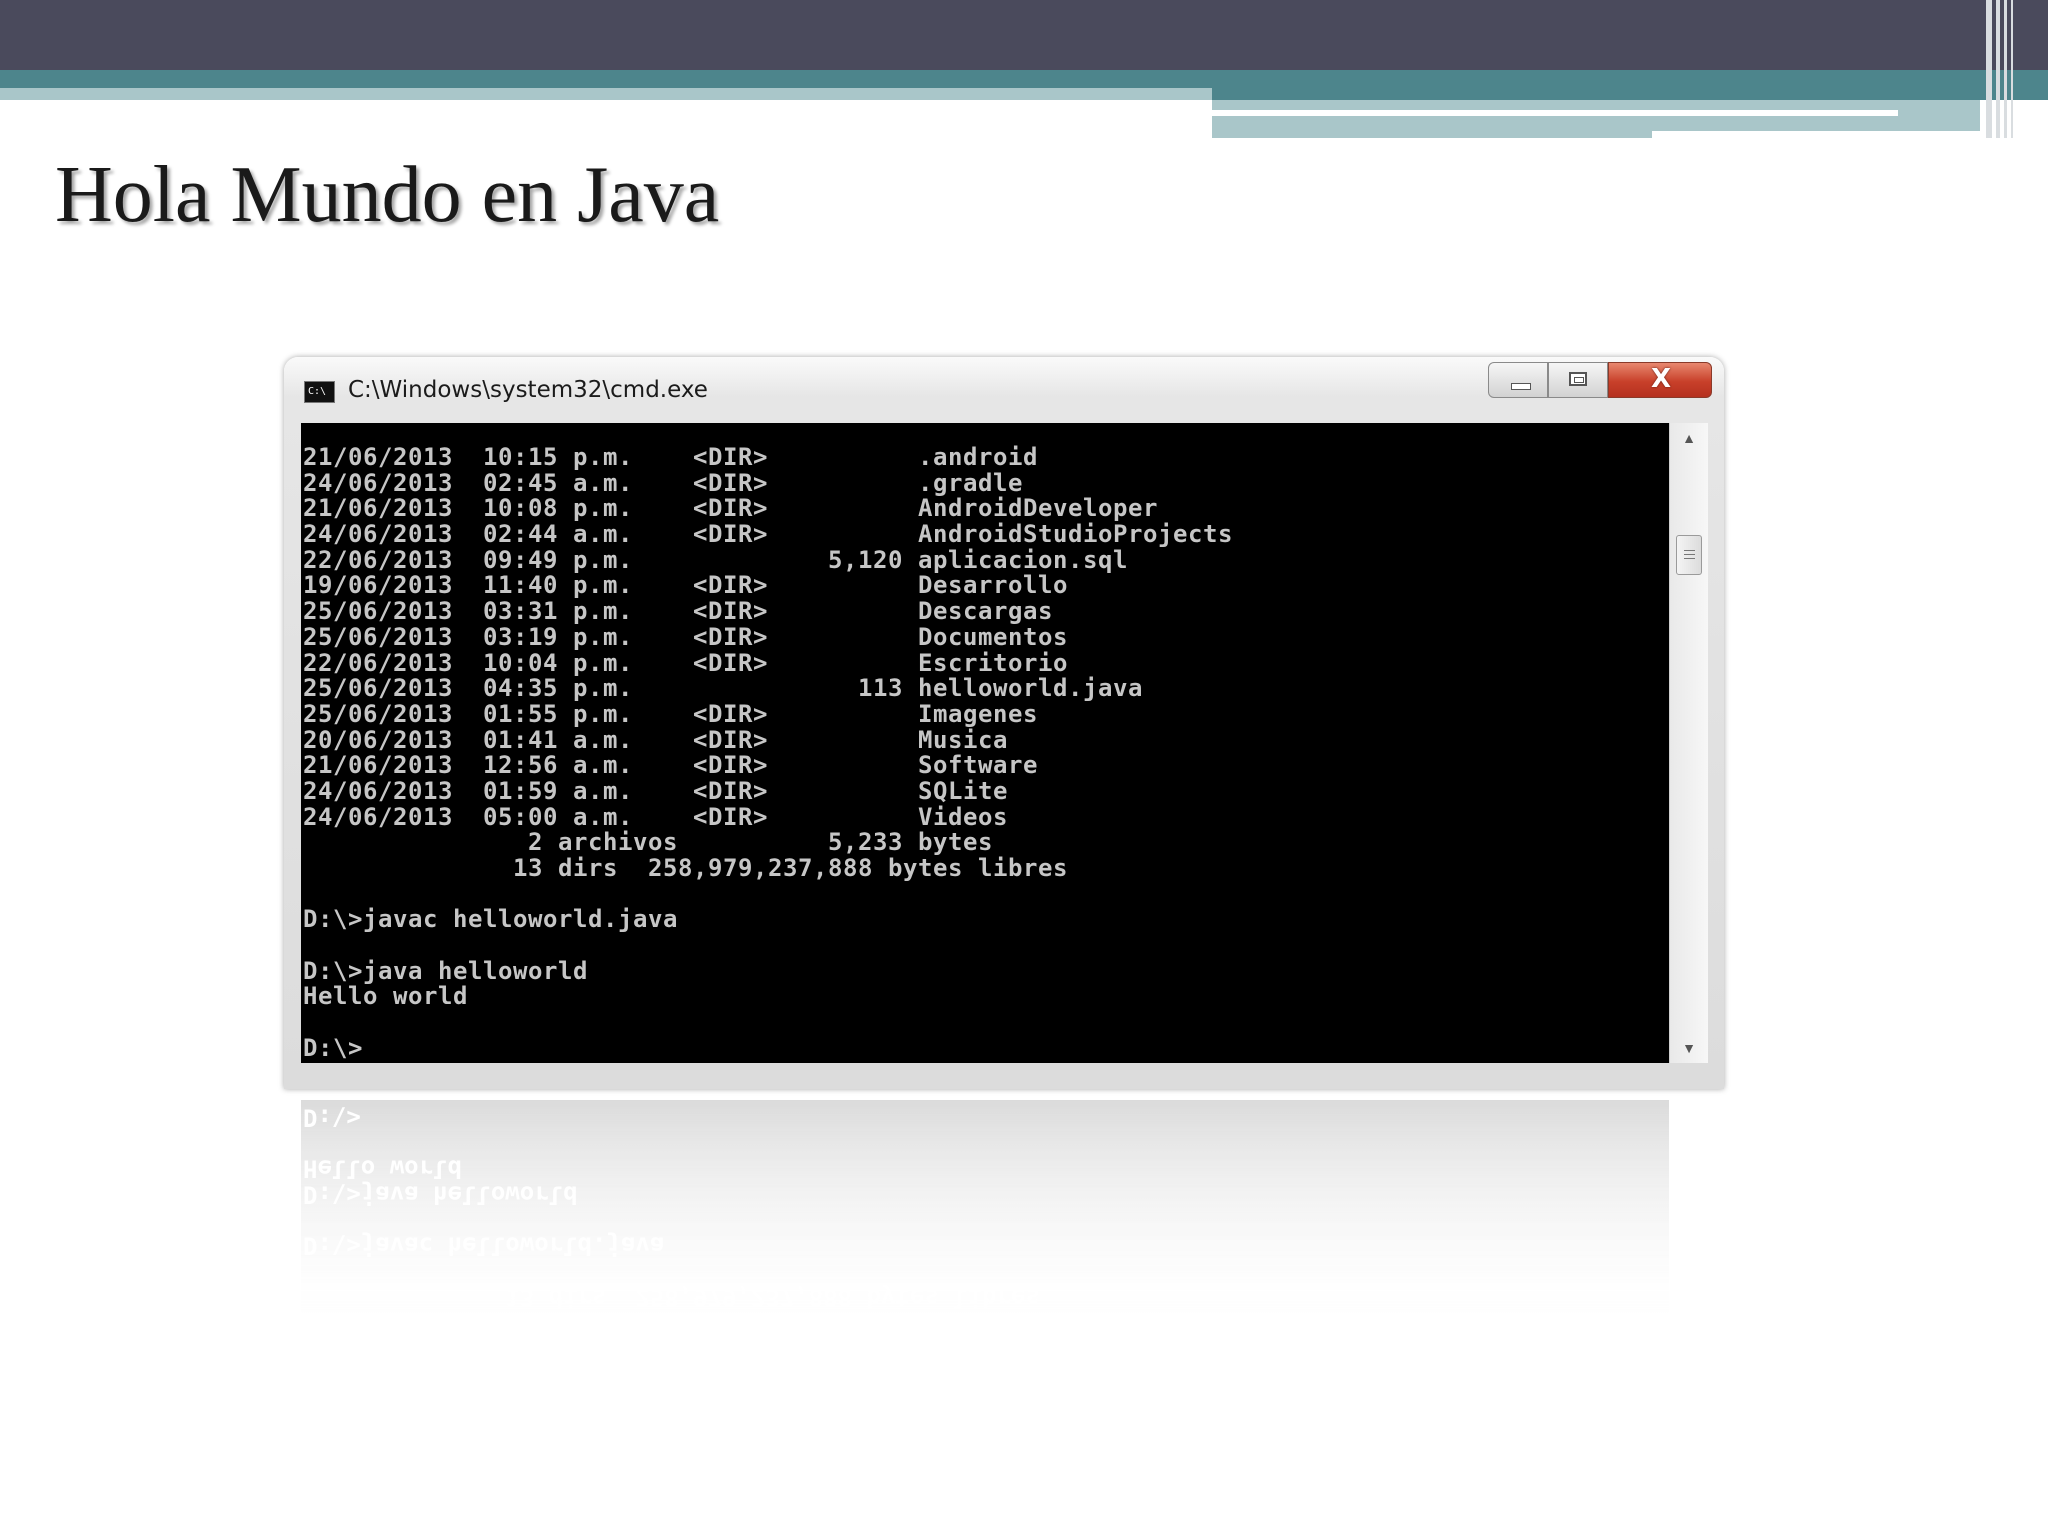 The height and width of the screenshot is (1536, 2048). I want to click on minimize-button, so click(1518, 380).